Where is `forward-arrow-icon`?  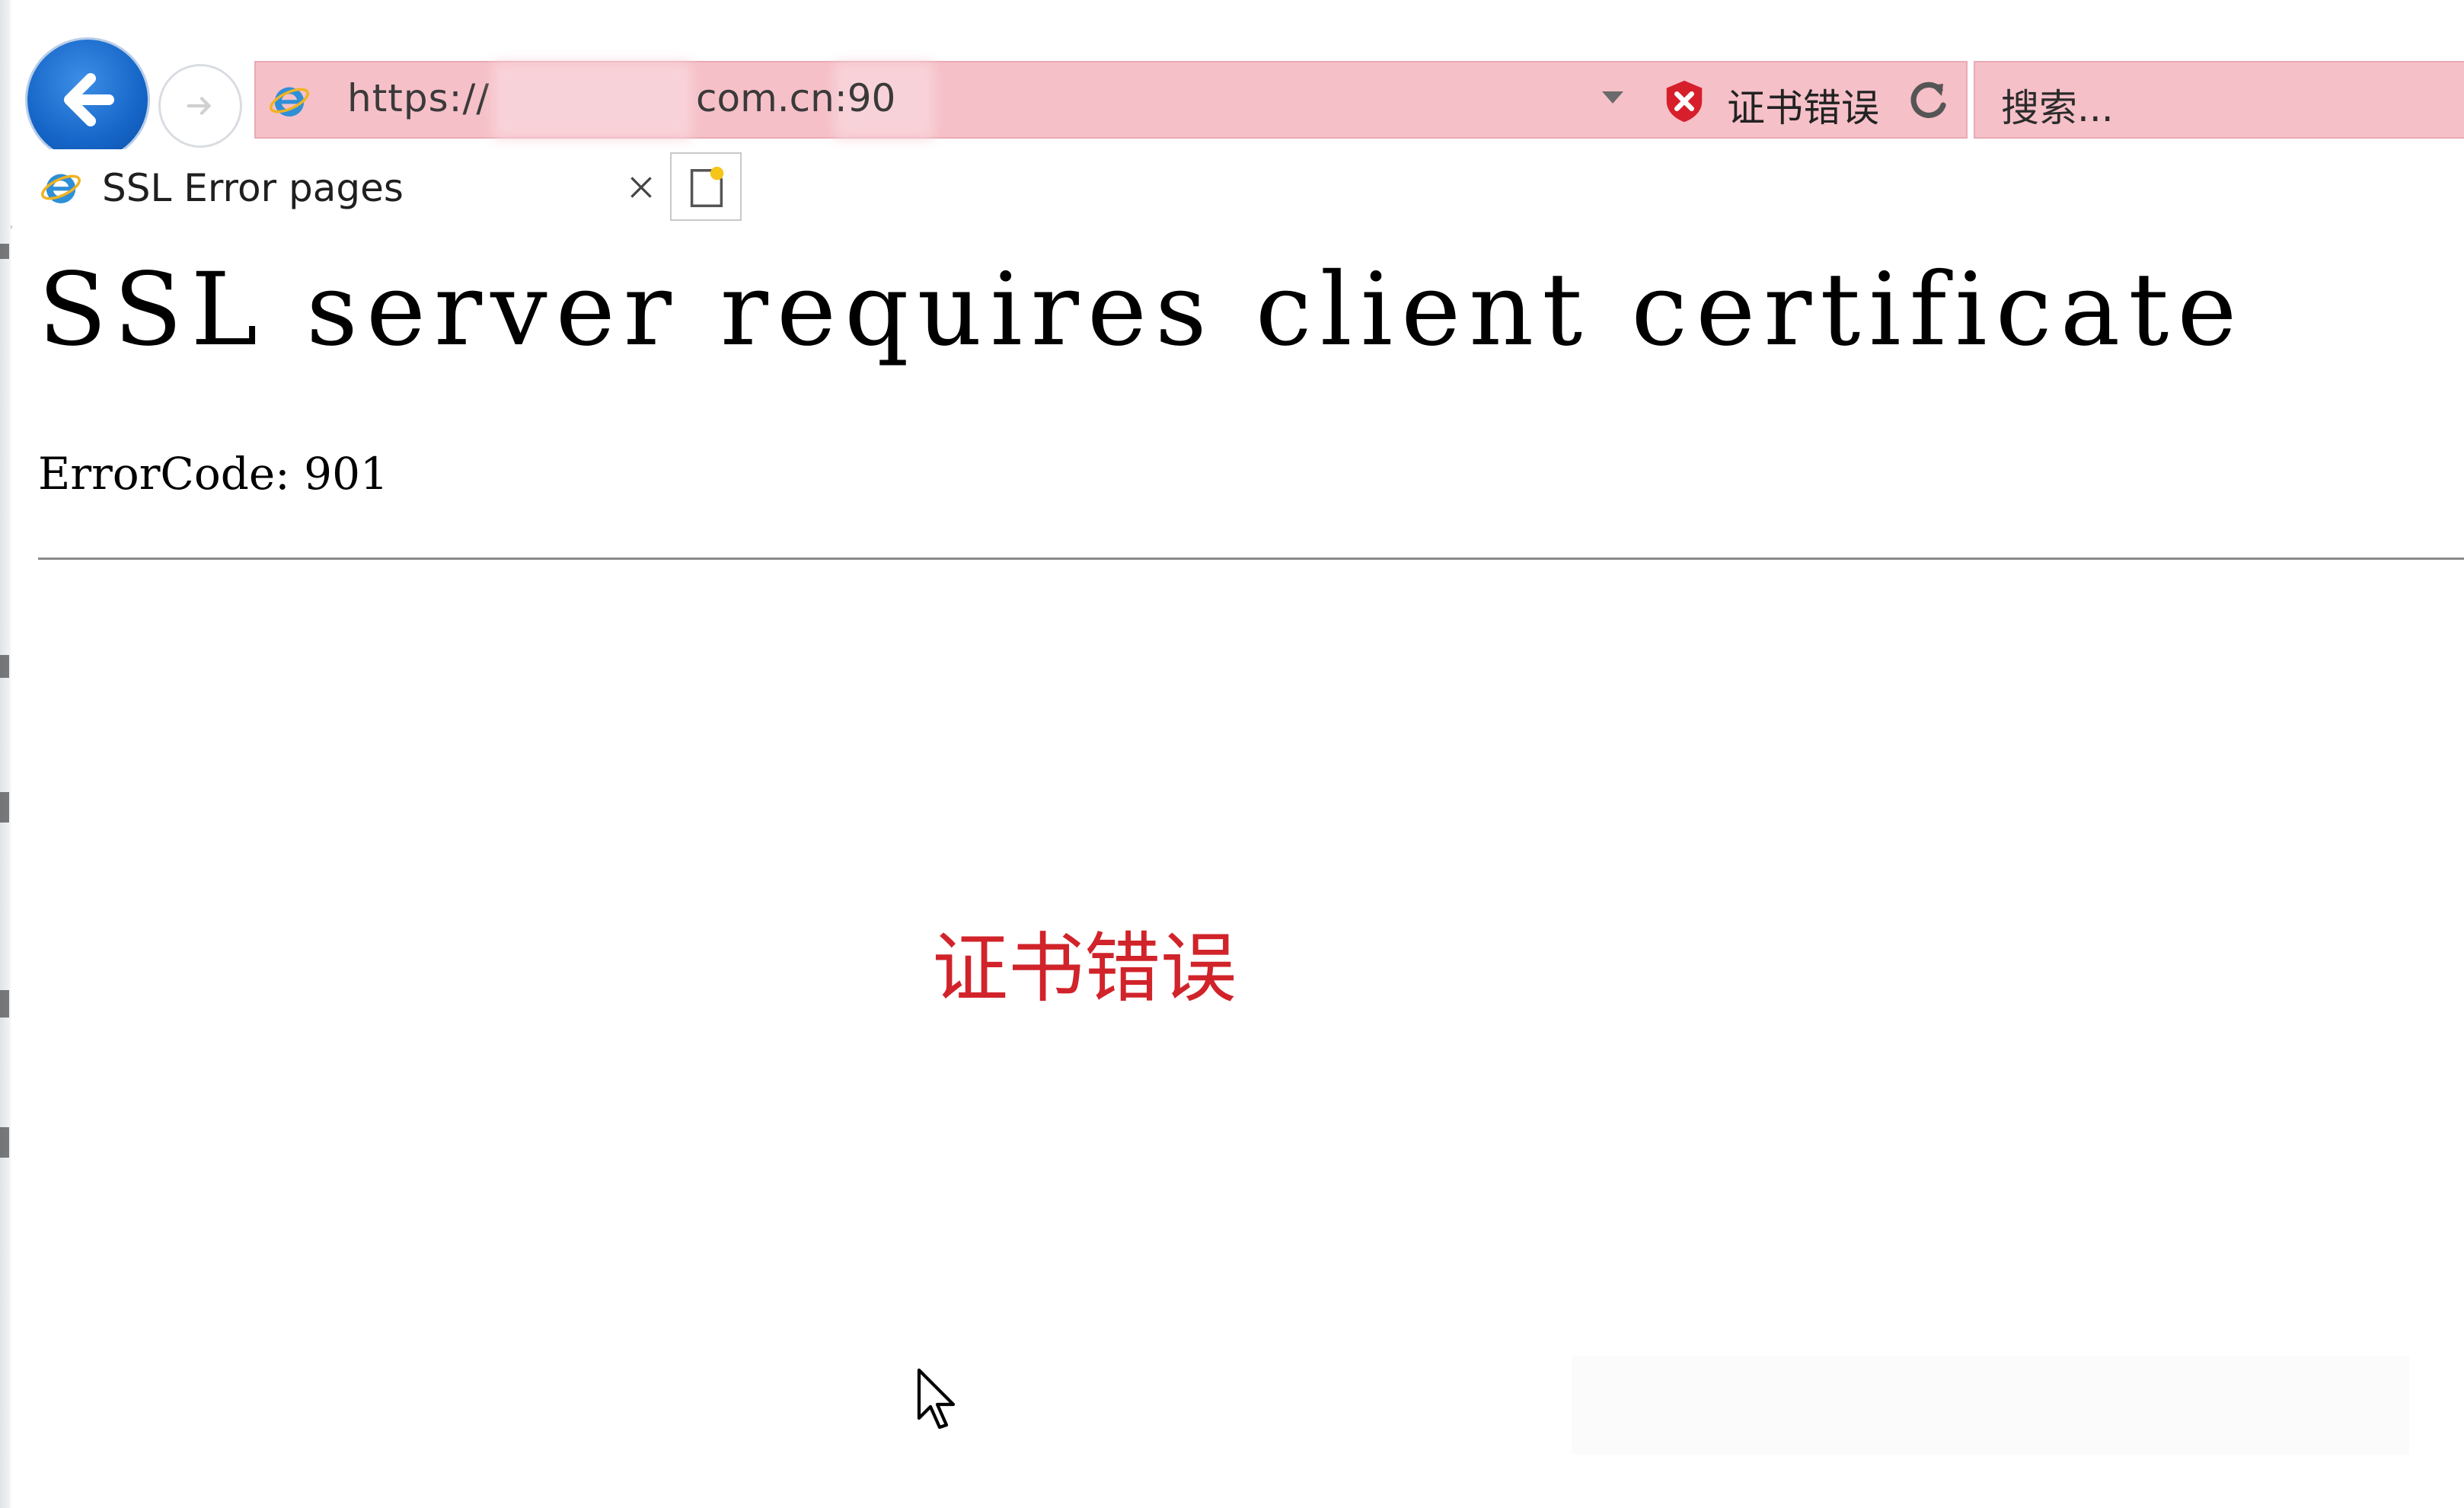
forward-arrow-icon is located at coordinates (199, 106).